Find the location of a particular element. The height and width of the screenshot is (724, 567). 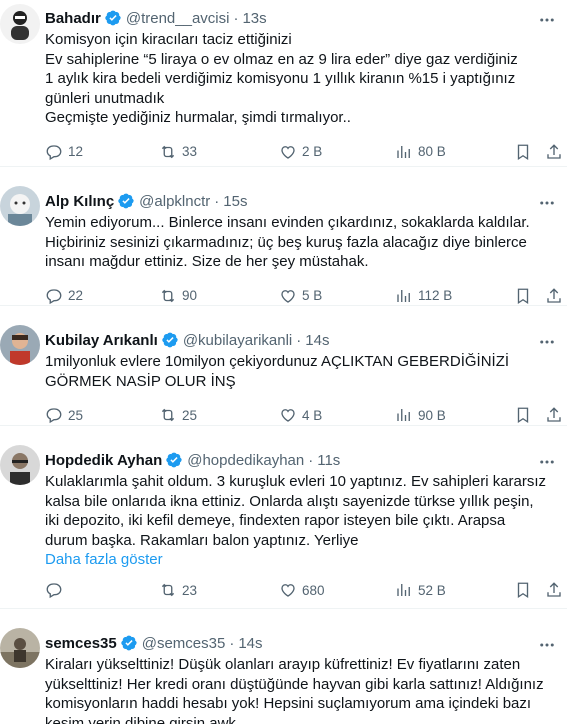

reply-button is located at coordinates (56, 590).